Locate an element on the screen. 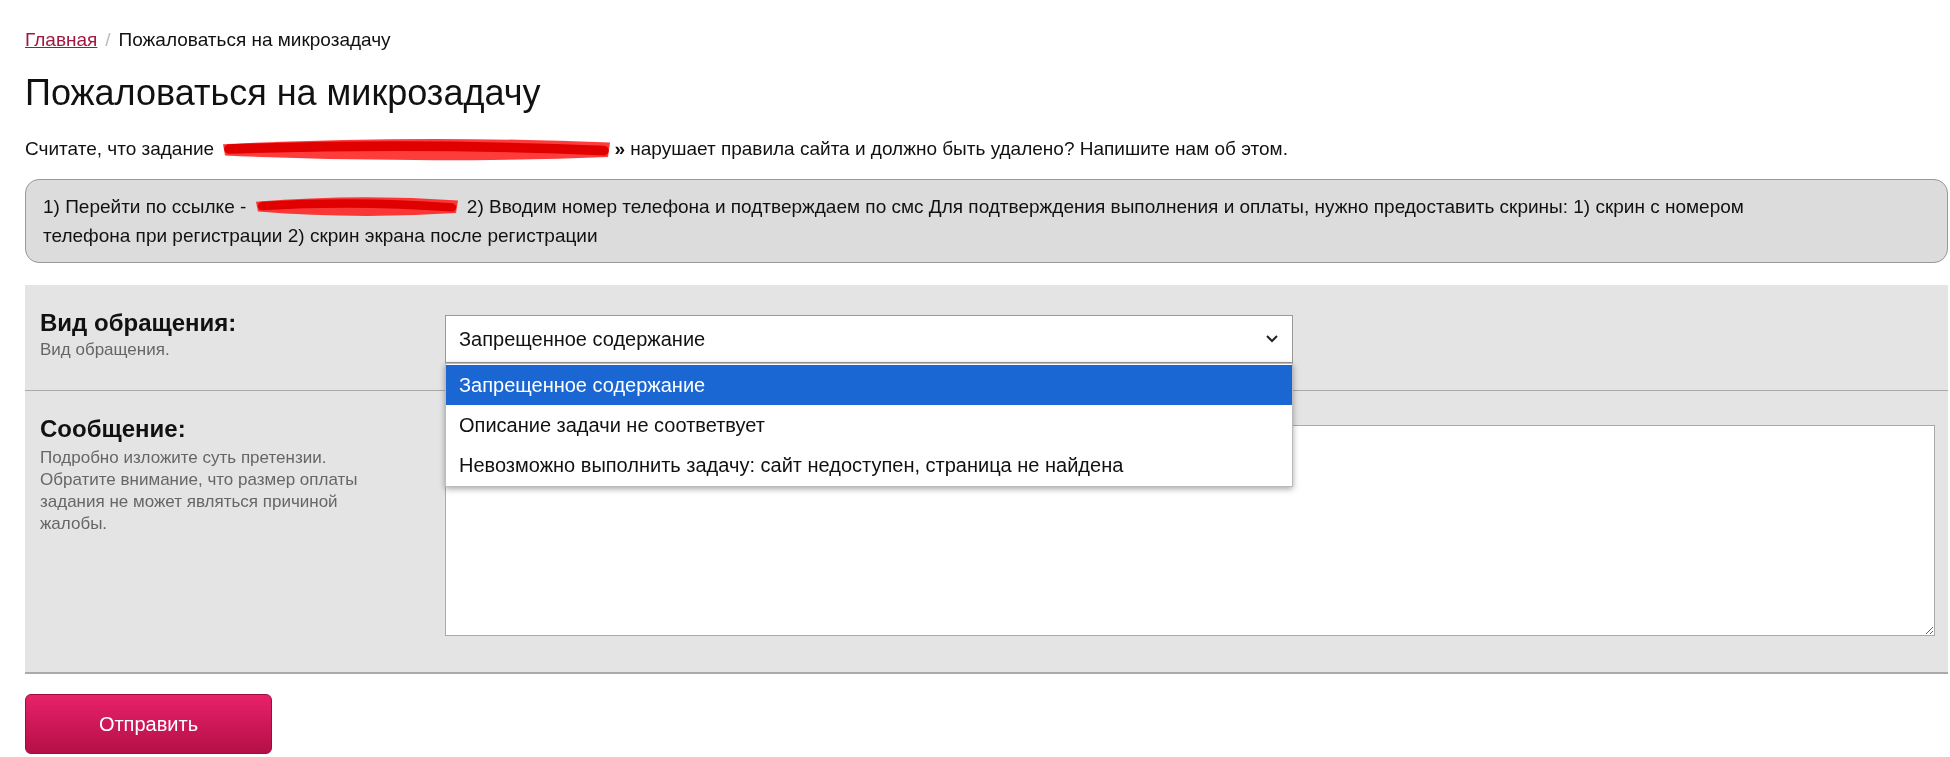 The height and width of the screenshot is (757, 1950). chevron-down-icon is located at coordinates (1272, 338).